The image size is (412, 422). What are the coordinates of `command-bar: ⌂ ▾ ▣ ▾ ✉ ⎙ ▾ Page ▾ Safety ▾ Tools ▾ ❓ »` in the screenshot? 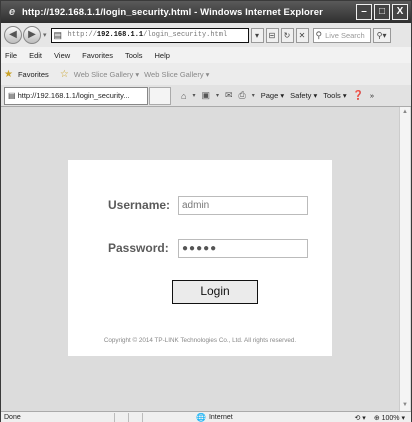 It's located at (277, 95).